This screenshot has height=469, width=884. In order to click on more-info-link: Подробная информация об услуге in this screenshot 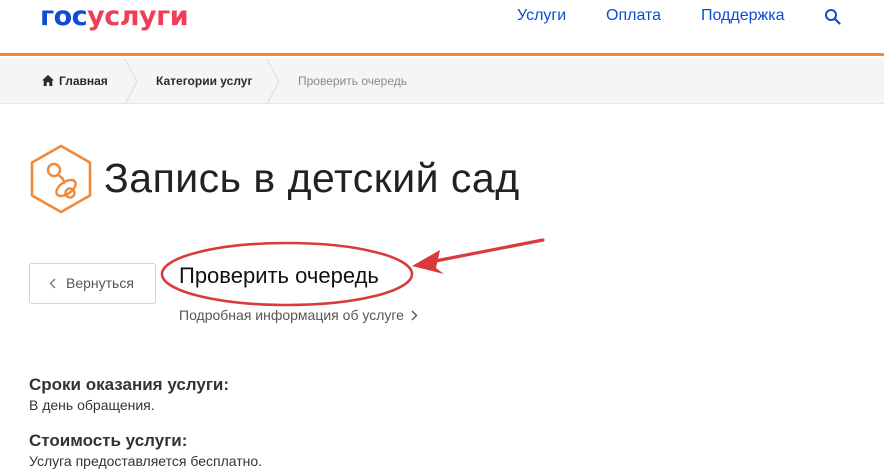, I will do `click(298, 315)`.